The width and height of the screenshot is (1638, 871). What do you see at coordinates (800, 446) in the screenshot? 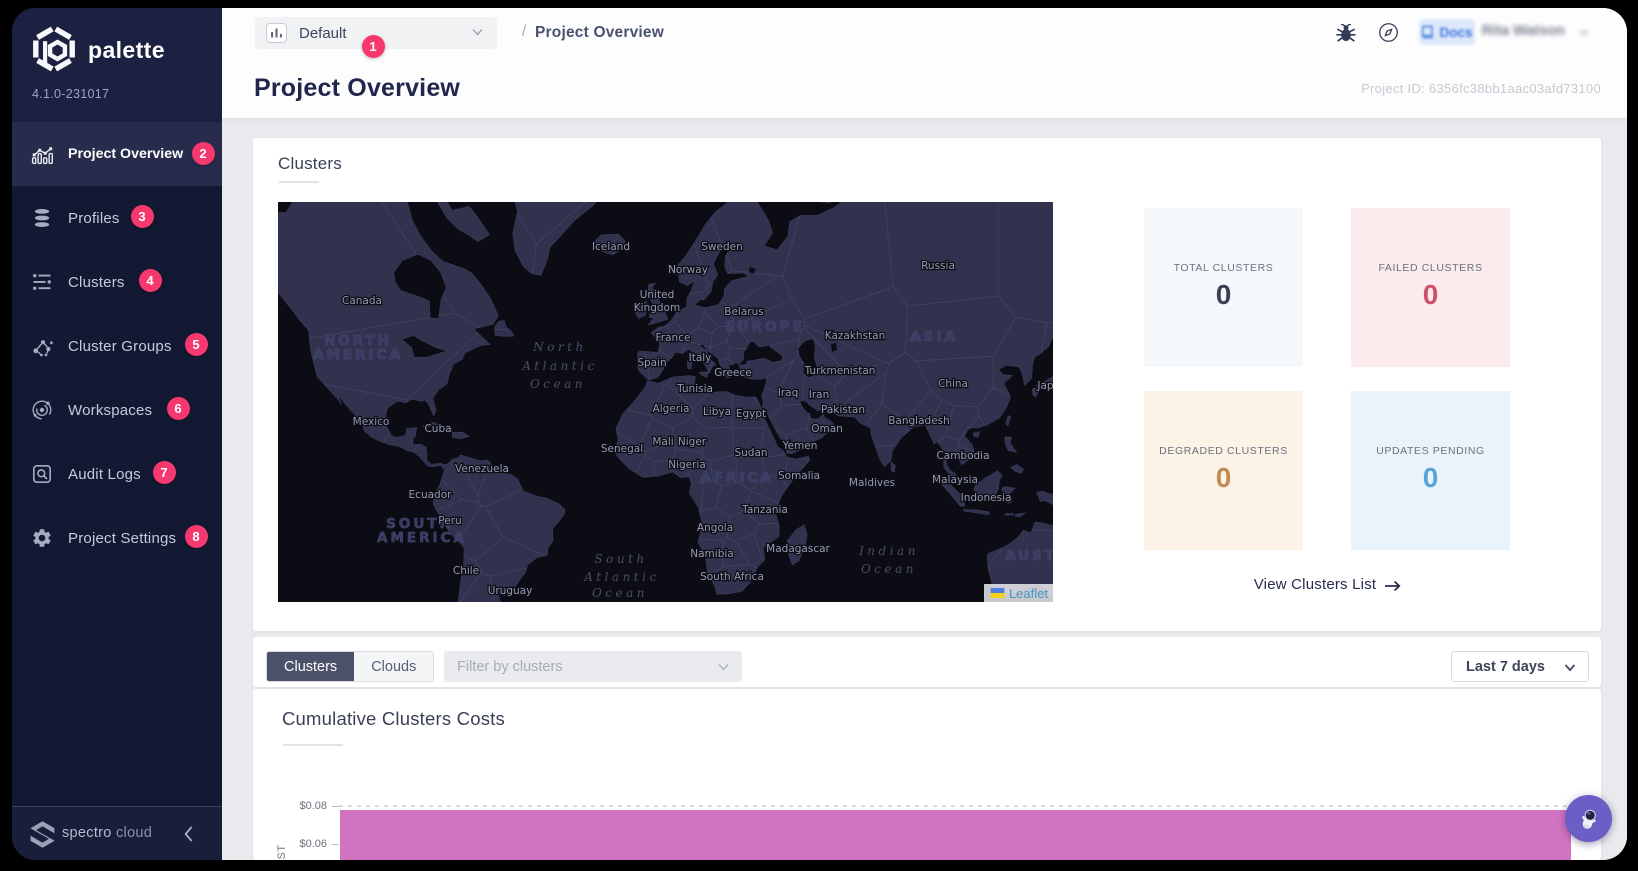
I see `map-label: Yemen` at bounding box center [800, 446].